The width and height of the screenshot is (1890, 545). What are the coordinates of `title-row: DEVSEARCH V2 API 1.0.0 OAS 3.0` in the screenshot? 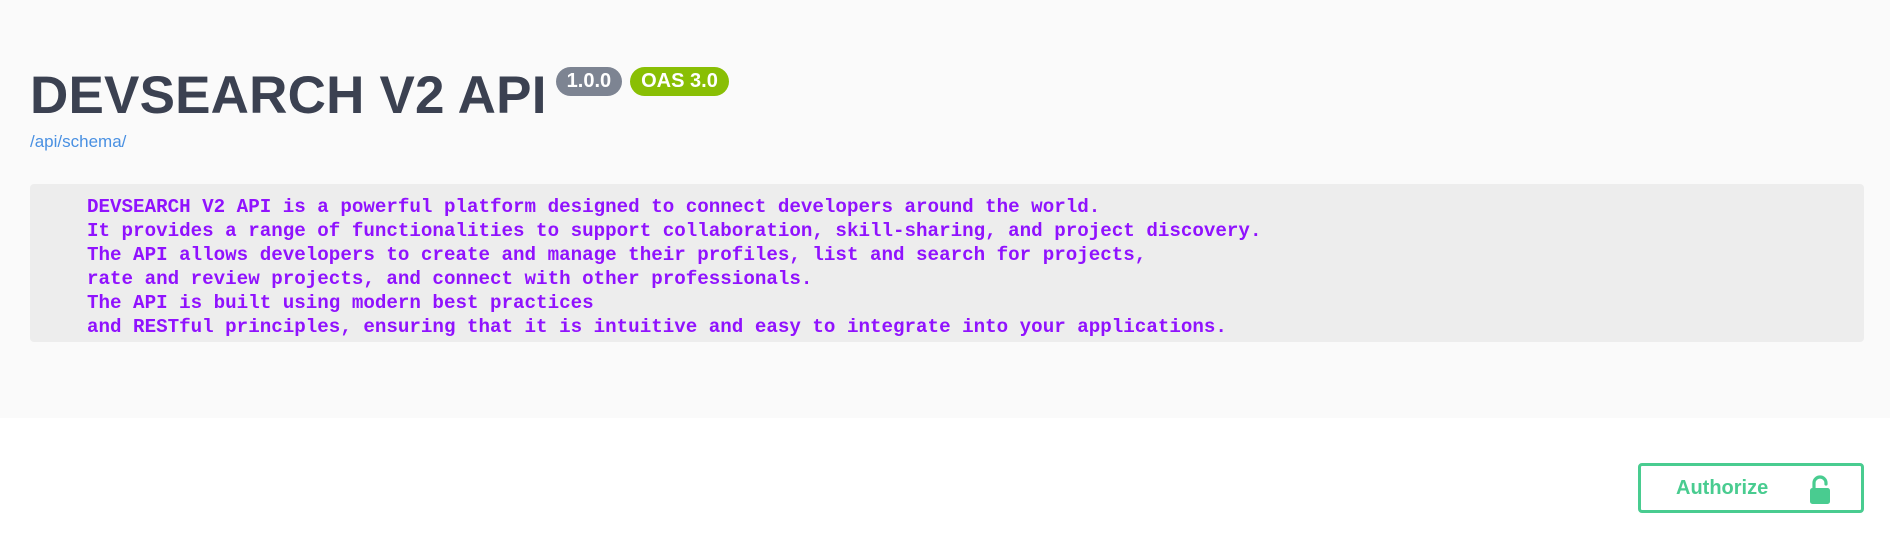 It's located at (379, 96).